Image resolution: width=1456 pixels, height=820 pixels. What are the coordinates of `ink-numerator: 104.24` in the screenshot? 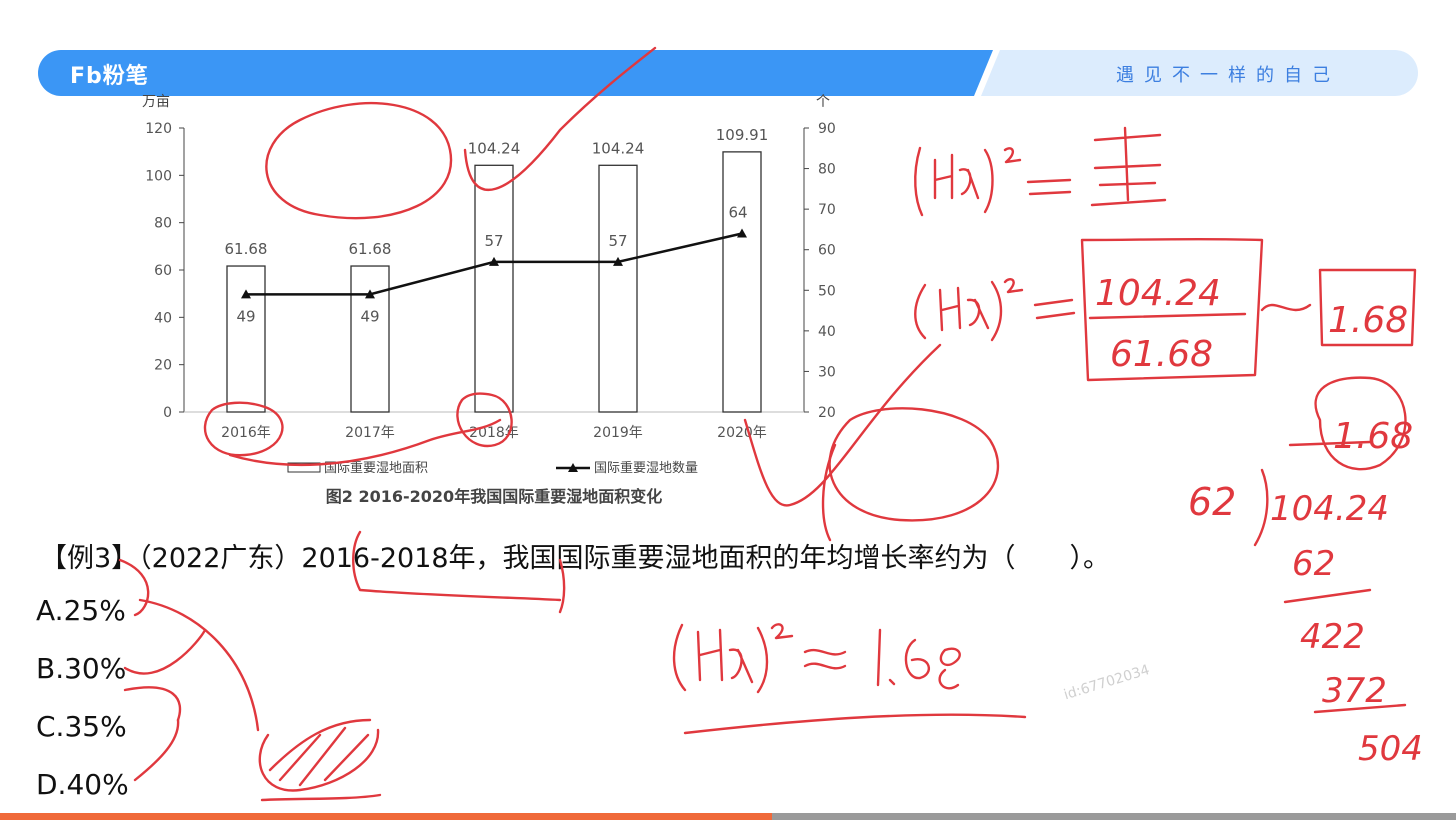 It's located at (1158, 293).